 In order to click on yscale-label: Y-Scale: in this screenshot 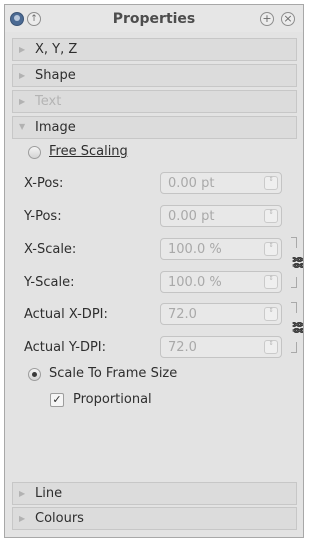, I will do `click(49, 282)`.